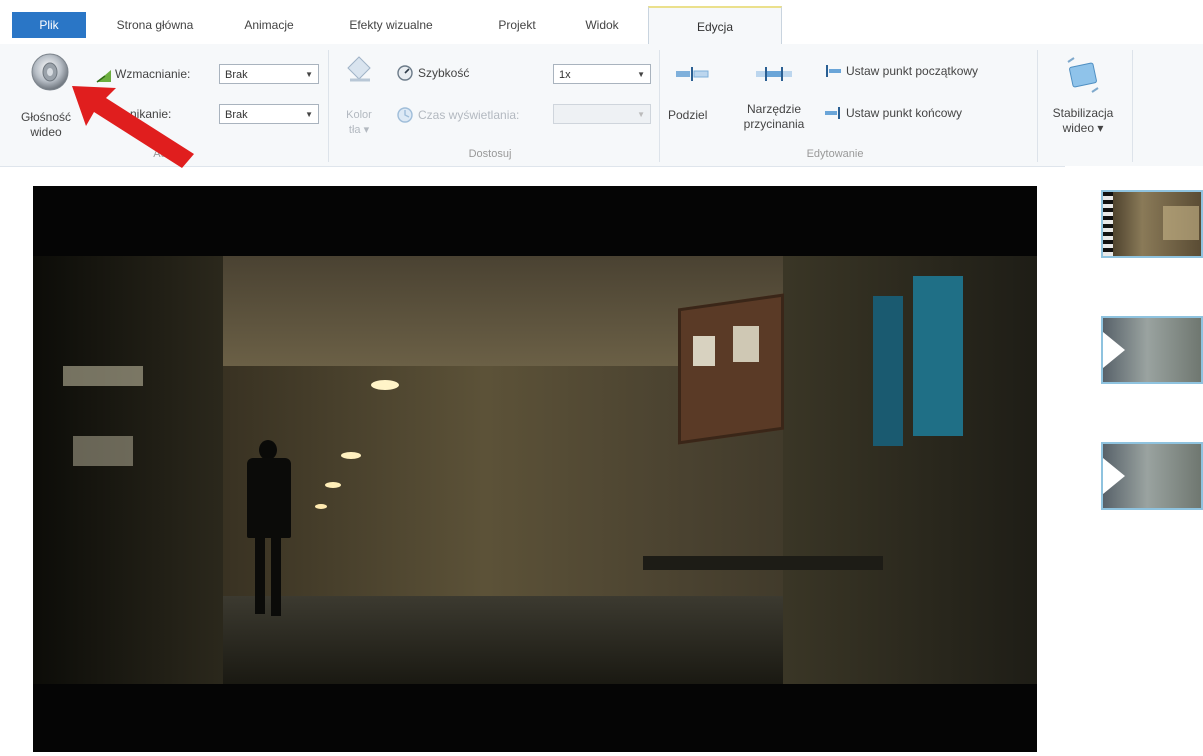 The width and height of the screenshot is (1203, 756). Describe the element at coordinates (391, 25) in the screenshot. I see `tab-visual-effects: Efekty wizualne` at that location.